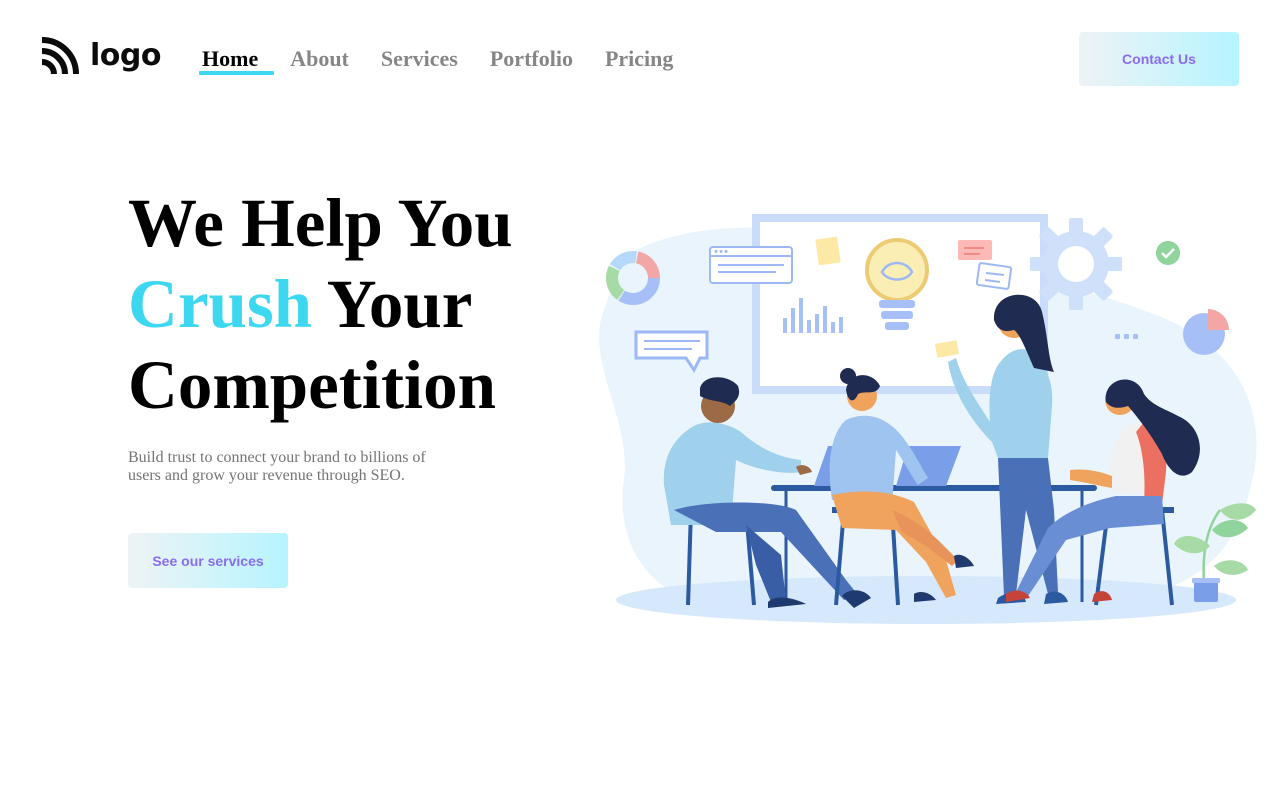  I want to click on hero-title-line-1: We Help You, so click(320, 223).